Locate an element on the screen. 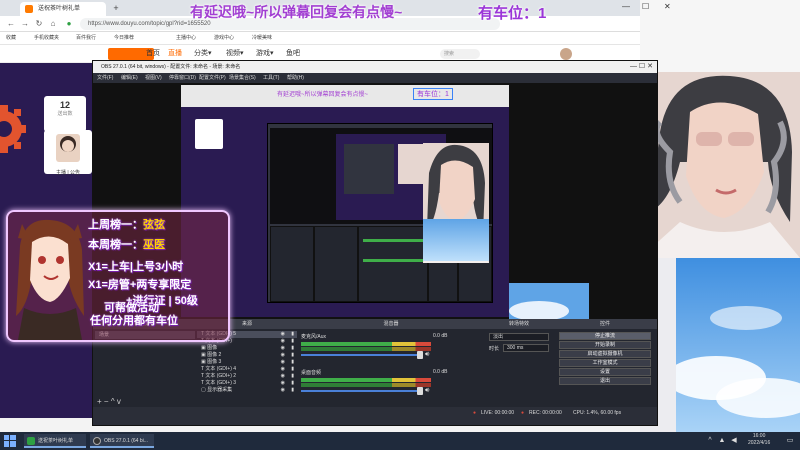 The height and width of the screenshot is (450, 800). bookmarks-bar: 收藏 手机收藏夹 百件我行 今日推荐 主播中心 游戏中心 冷暖美味 is located at coordinates (340, 38).